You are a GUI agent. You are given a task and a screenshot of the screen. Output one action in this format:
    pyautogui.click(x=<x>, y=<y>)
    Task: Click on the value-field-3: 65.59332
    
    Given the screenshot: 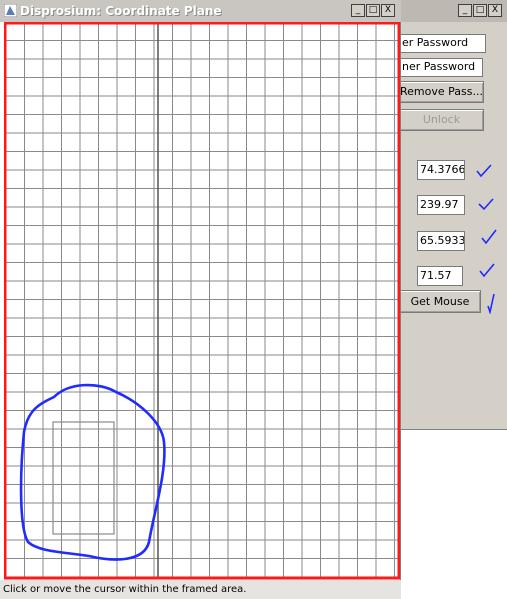 What is the action you would take?
    pyautogui.click(x=441, y=241)
    